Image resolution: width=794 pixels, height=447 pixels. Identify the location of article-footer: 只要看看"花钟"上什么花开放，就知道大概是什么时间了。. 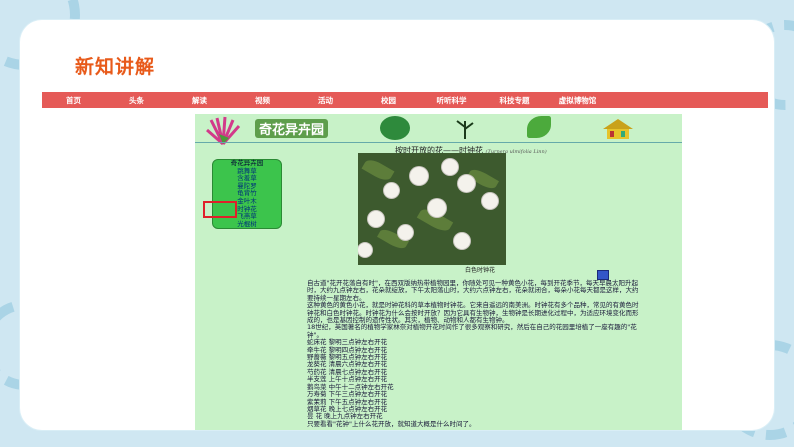
(391, 423).